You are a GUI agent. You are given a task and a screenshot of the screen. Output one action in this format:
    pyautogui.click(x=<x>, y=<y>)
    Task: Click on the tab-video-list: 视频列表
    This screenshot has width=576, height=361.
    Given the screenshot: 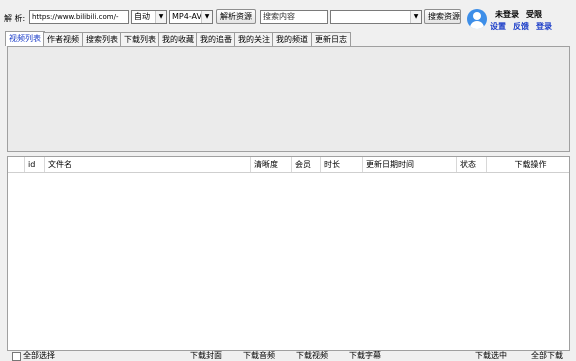 What is the action you would take?
    pyautogui.click(x=25, y=38)
    